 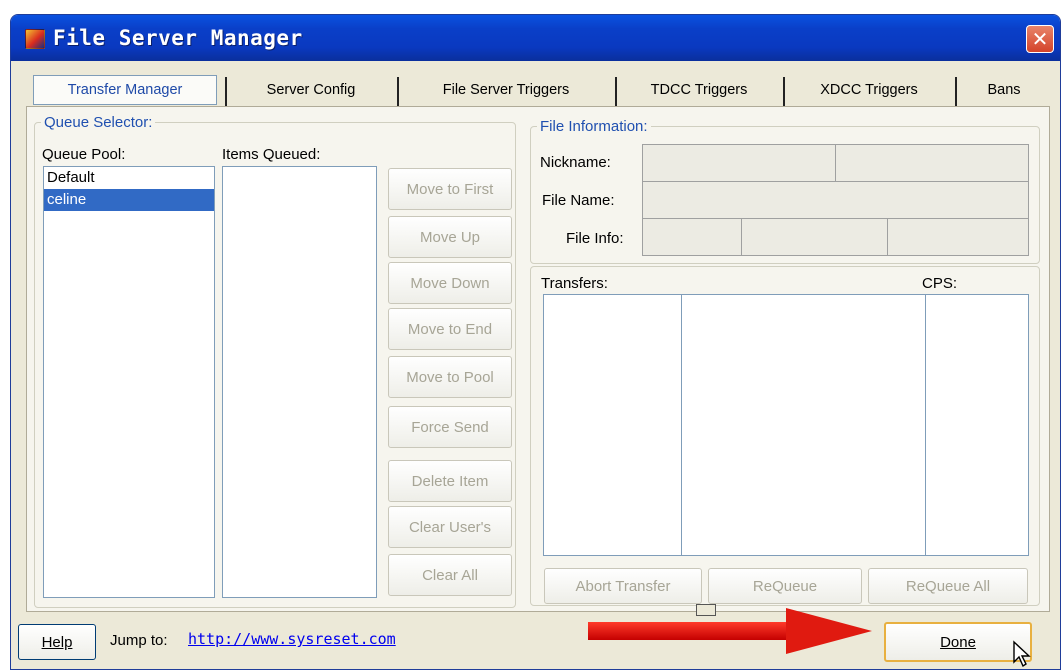 I want to click on file-name-field, so click(x=835, y=200).